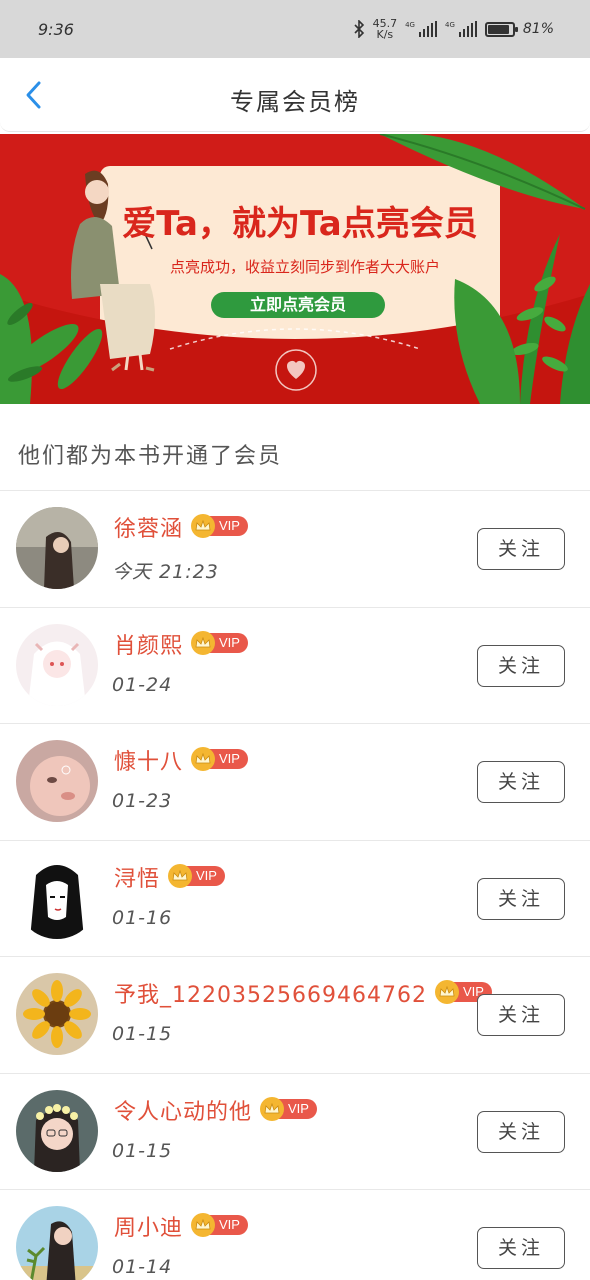  What do you see at coordinates (300, 224) in the screenshot?
I see `banner-headline: 爱Ta，就为Ta点亮会员` at bounding box center [300, 224].